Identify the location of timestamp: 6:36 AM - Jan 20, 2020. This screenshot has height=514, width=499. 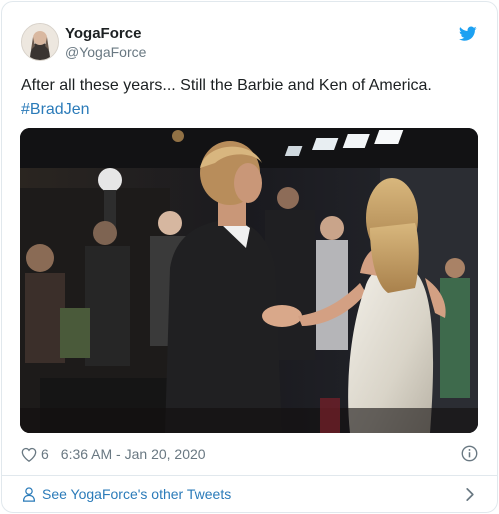
(133, 454).